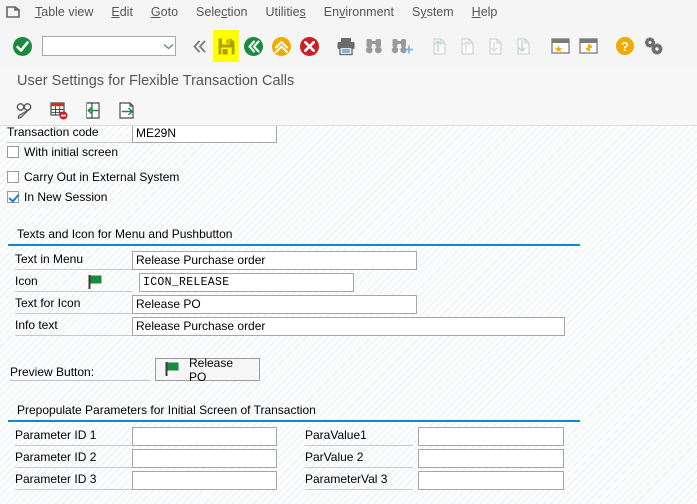  Describe the element at coordinates (22, 46) in the screenshot. I see `enter-button` at that location.